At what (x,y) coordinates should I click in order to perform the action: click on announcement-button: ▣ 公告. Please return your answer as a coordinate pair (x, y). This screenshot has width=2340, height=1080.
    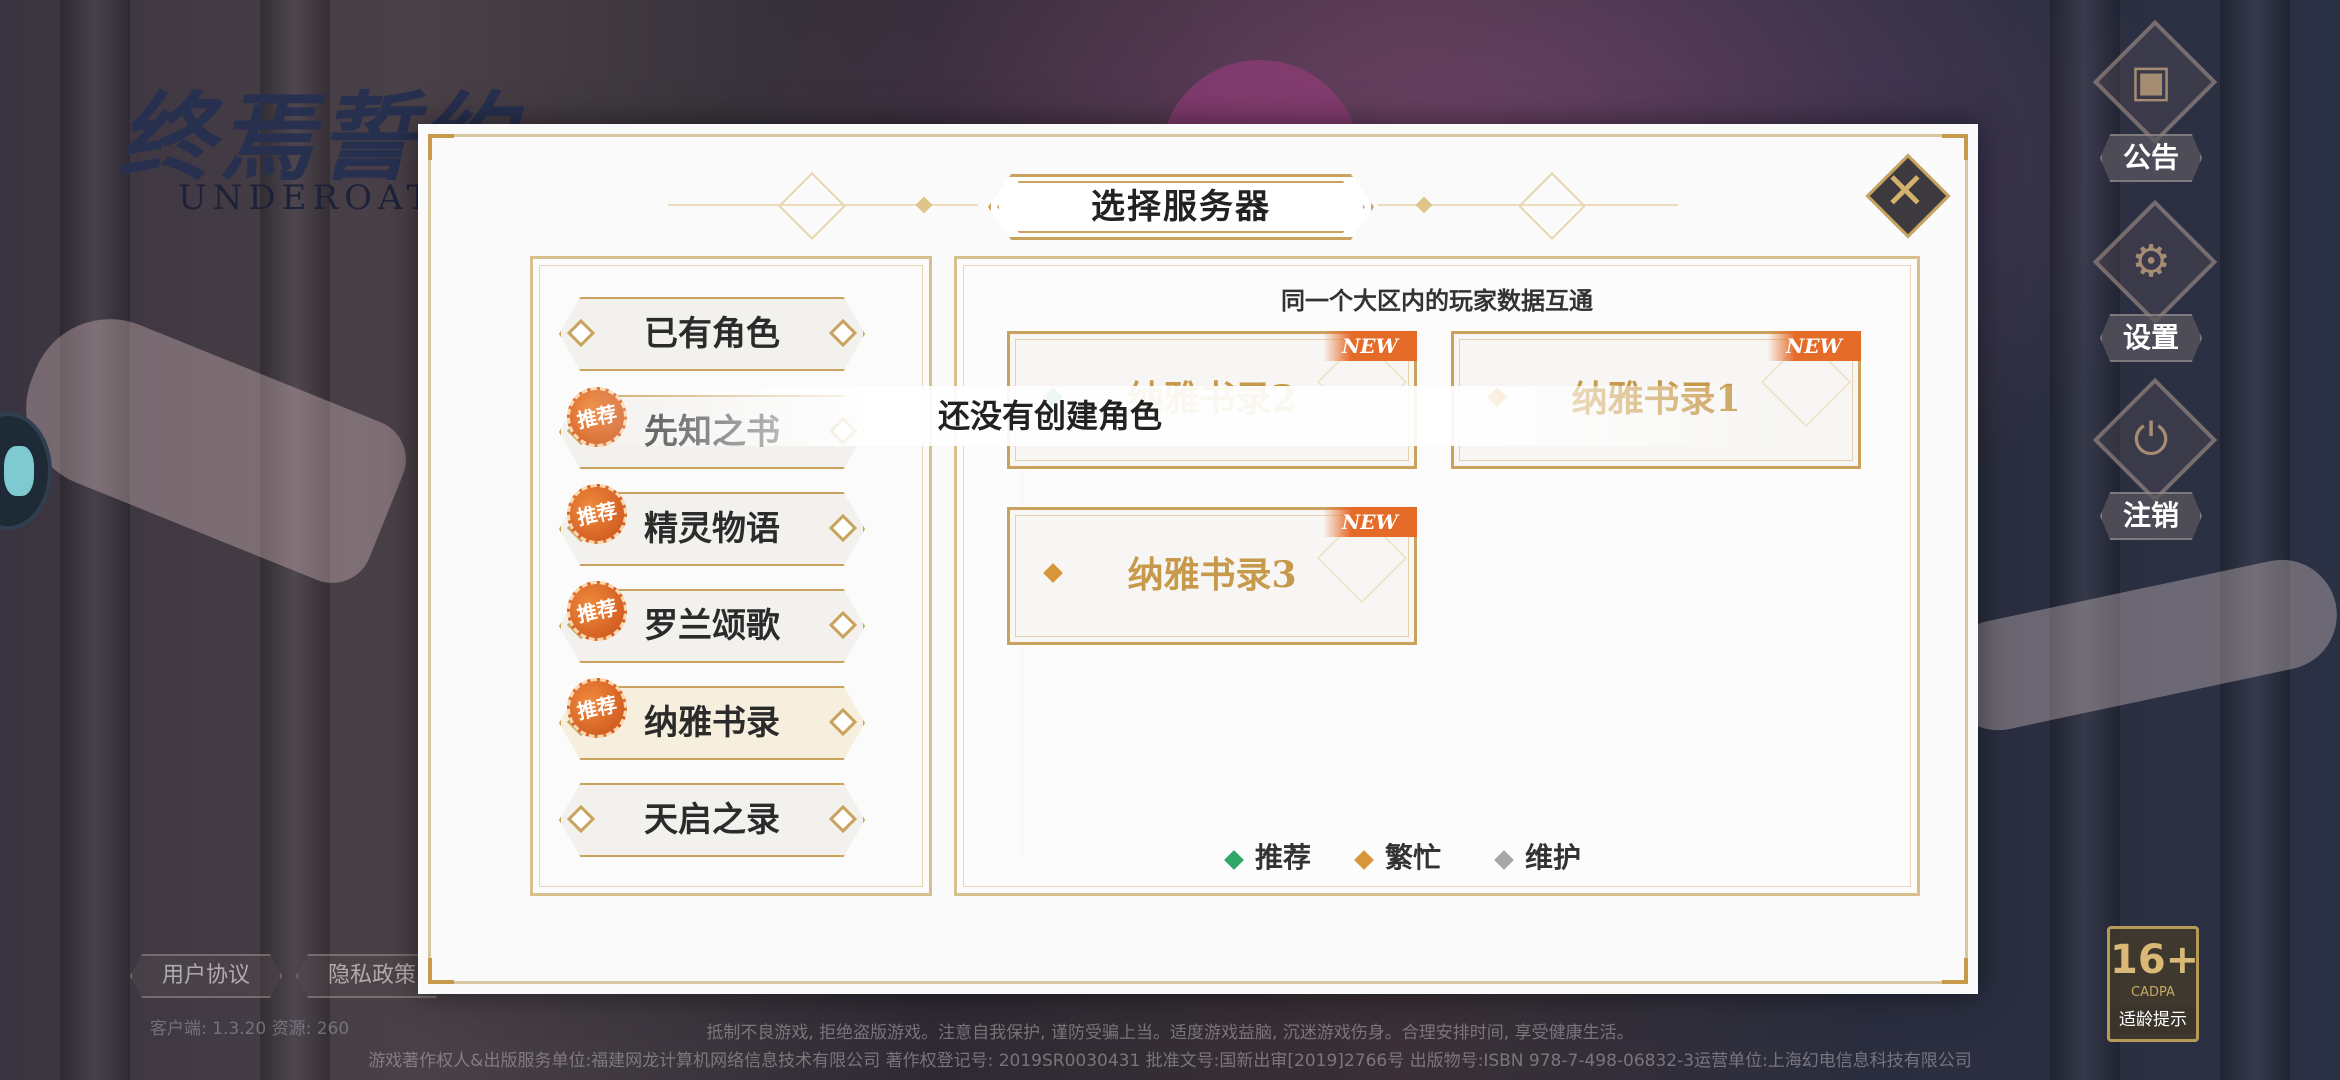
    Looking at the image, I should click on (2152, 100).